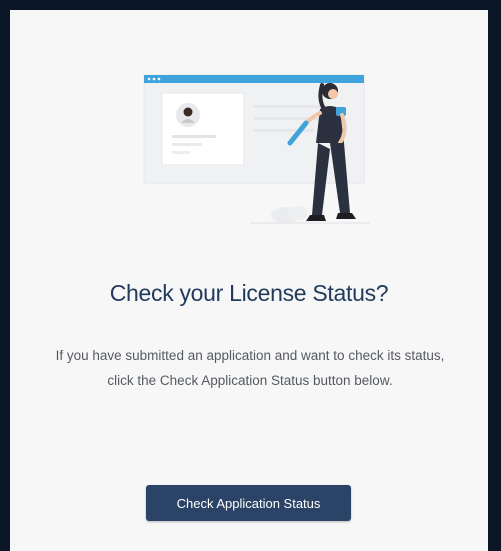 The height and width of the screenshot is (551, 501). What do you see at coordinates (203, 129) in the screenshot?
I see `profile-card` at bounding box center [203, 129].